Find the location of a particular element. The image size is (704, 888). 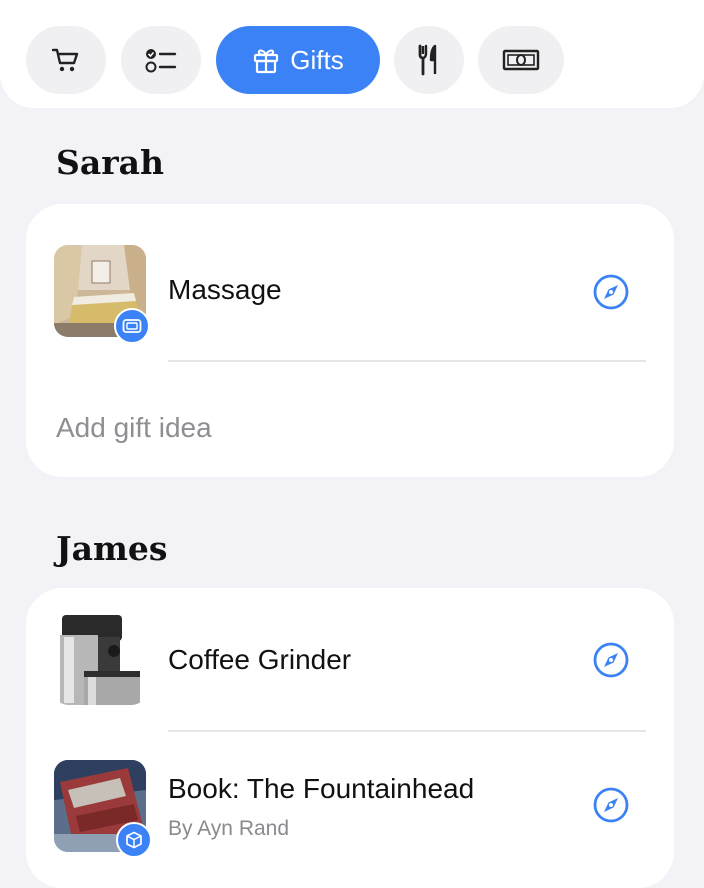

gift-title: Book: The Fountainhead is located at coordinates (321, 789).